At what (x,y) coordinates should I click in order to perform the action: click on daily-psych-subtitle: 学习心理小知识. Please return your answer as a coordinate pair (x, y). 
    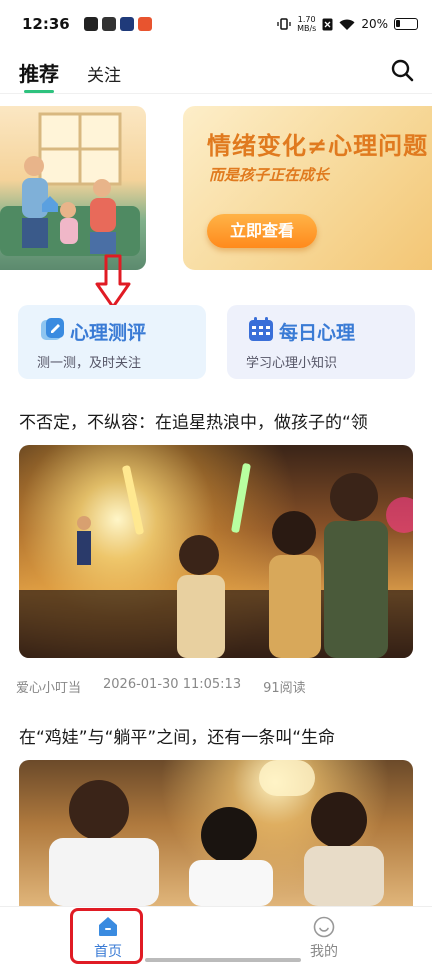
    Looking at the image, I should click on (292, 363).